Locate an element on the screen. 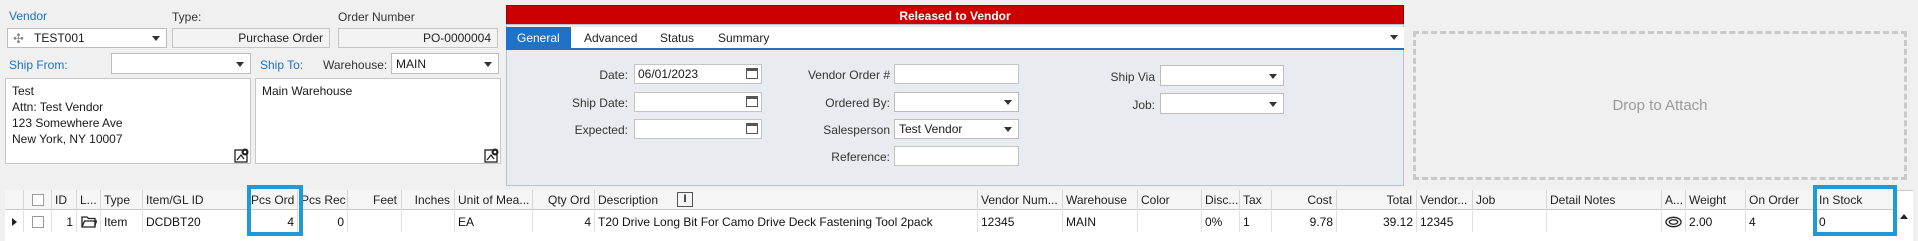 The image size is (1918, 241). cell-cost: 9.78 is located at coordinates (1304, 221).